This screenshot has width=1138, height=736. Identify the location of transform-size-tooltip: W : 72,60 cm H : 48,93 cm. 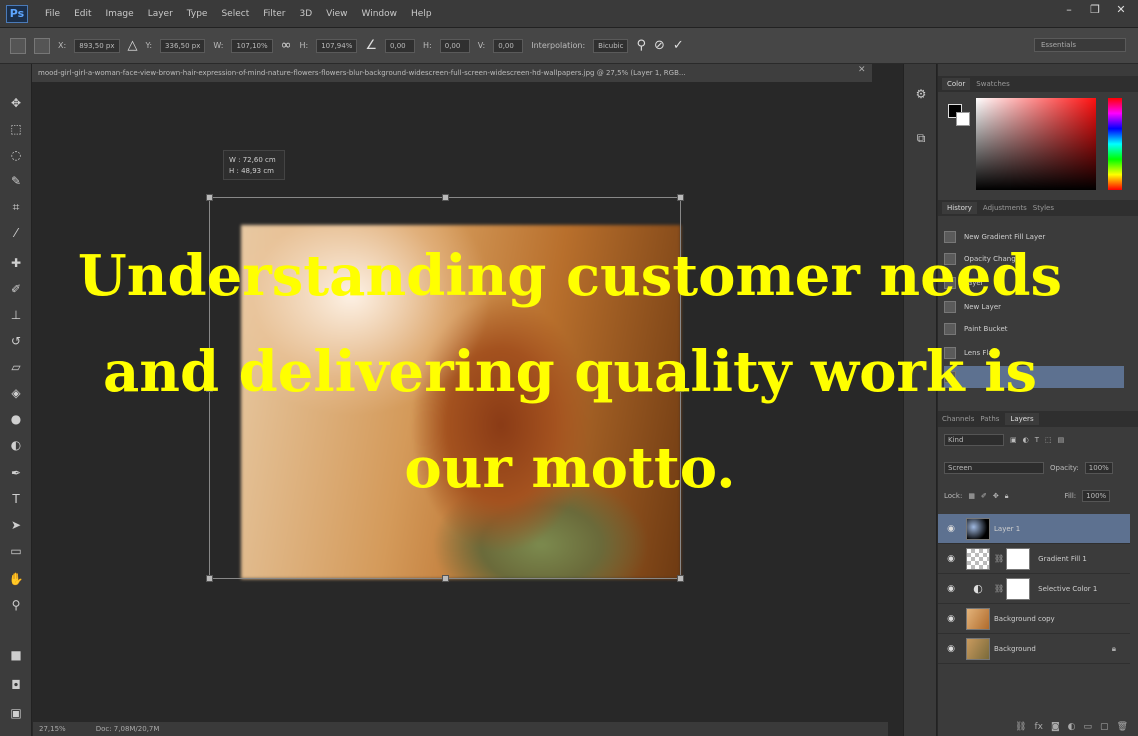
(254, 165).